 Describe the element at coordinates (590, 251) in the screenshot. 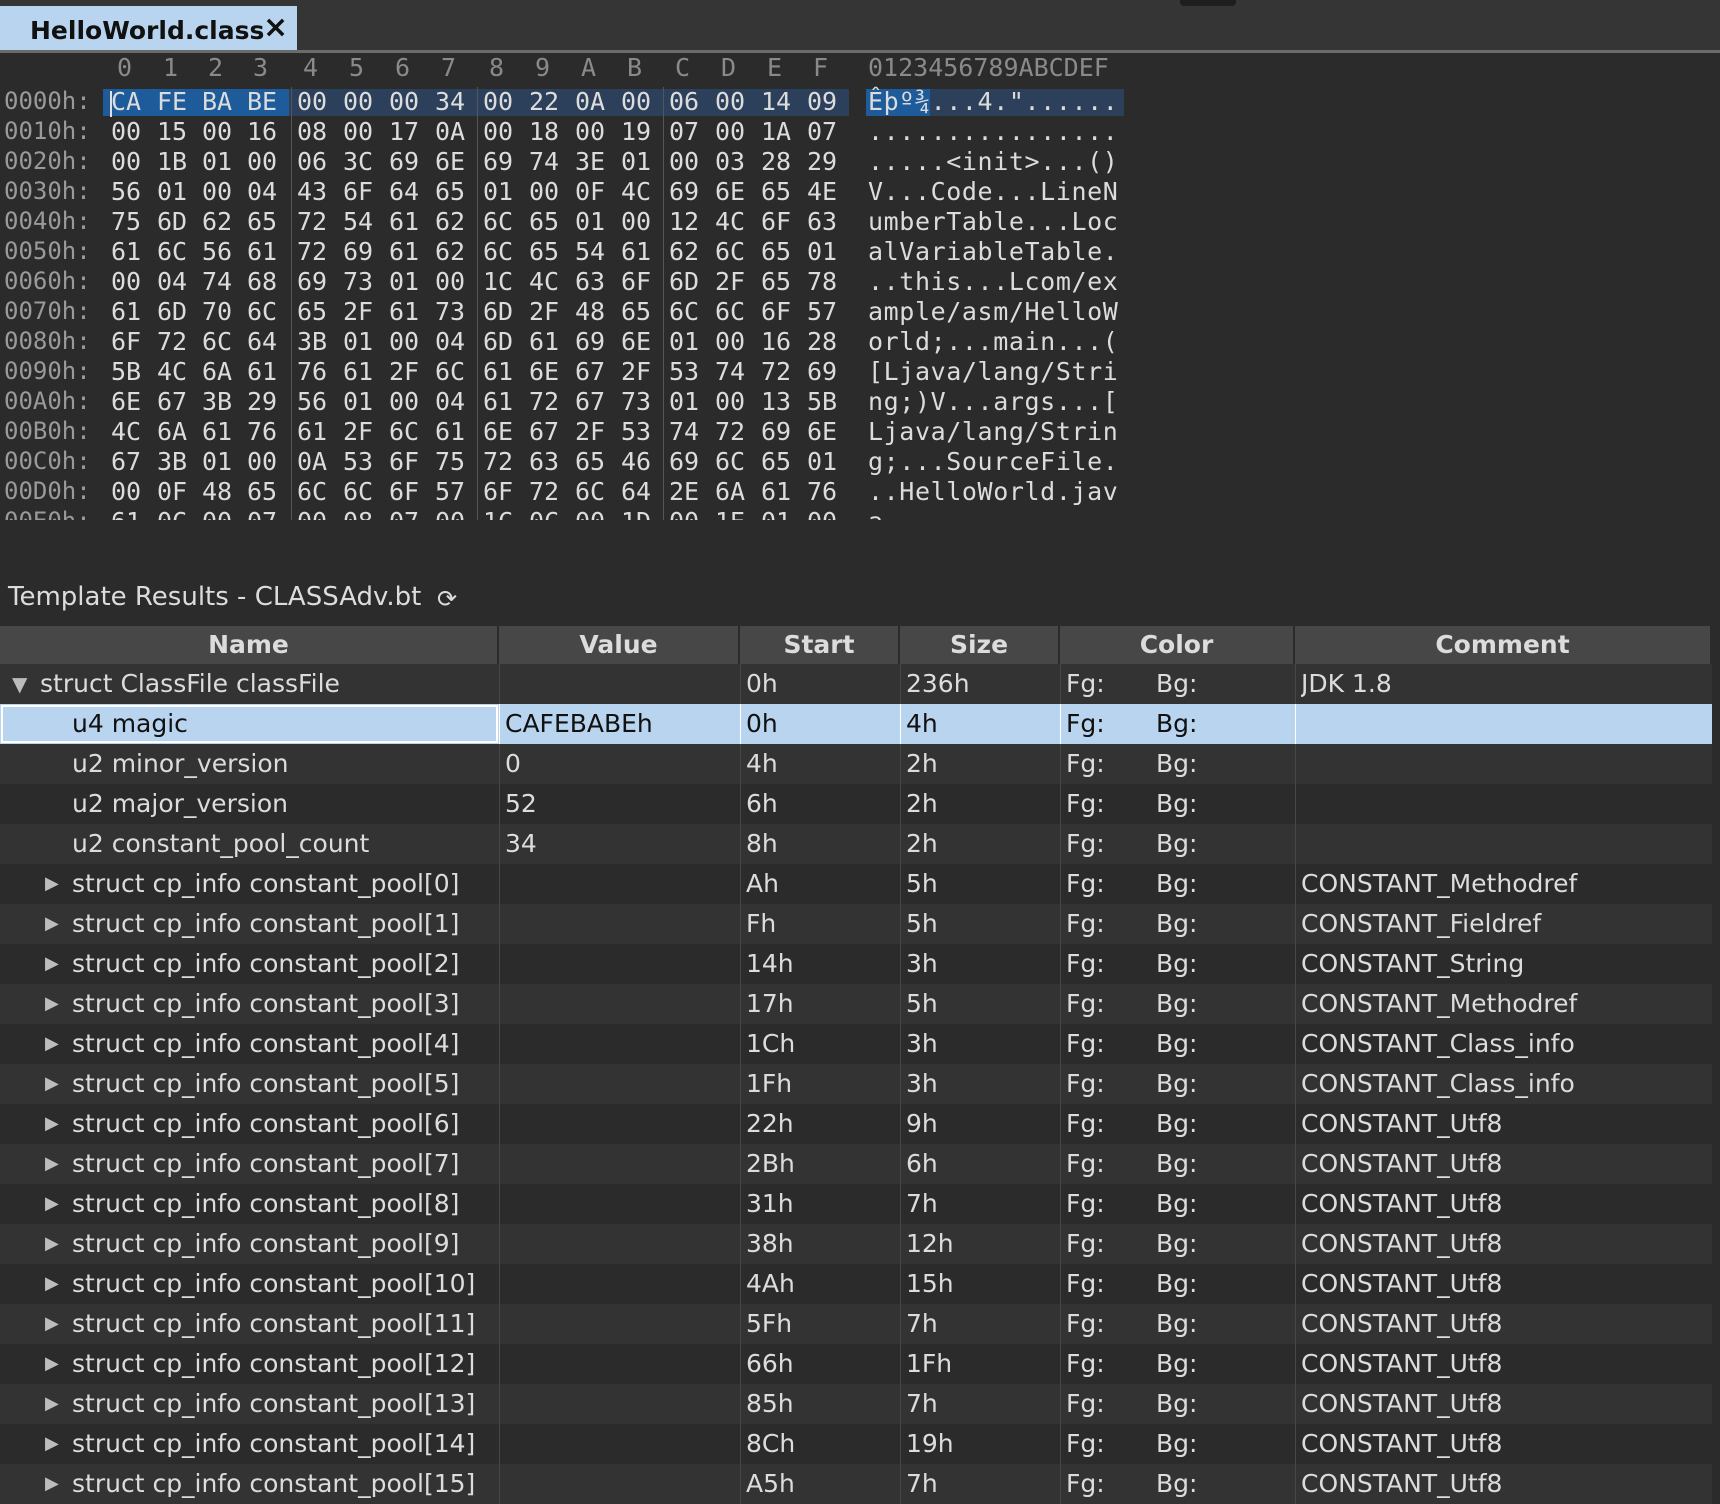

I see `hex-byte: 54` at that location.